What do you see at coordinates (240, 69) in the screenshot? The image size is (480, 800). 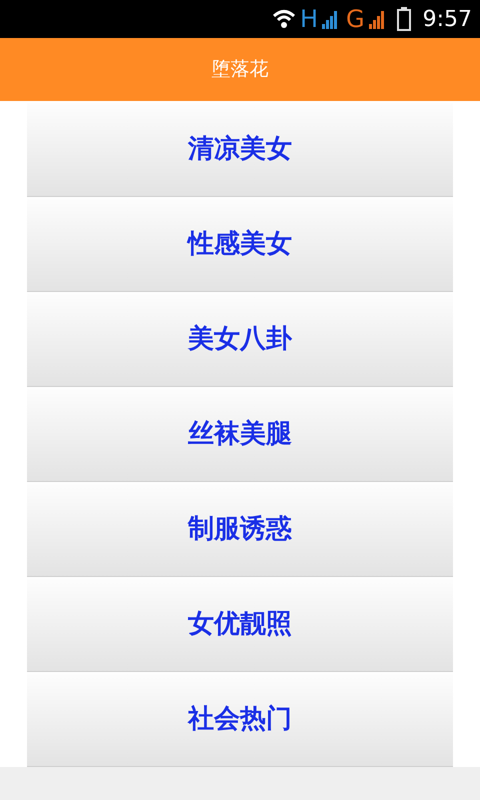 I see `app-title: 堕落花` at bounding box center [240, 69].